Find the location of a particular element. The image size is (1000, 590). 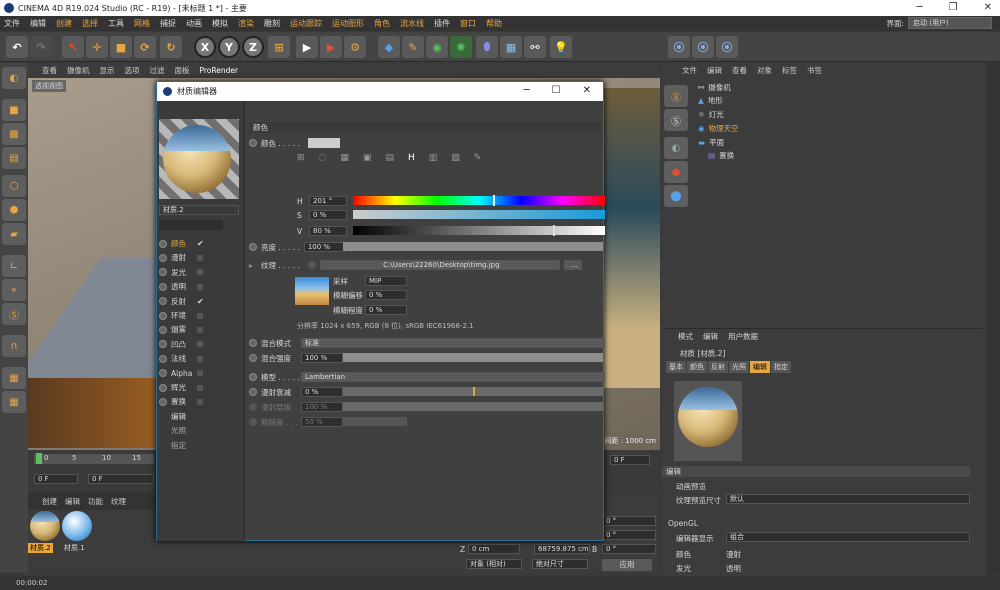

texture-arrow-icon: ▸ is located at coordinates (253, 265).